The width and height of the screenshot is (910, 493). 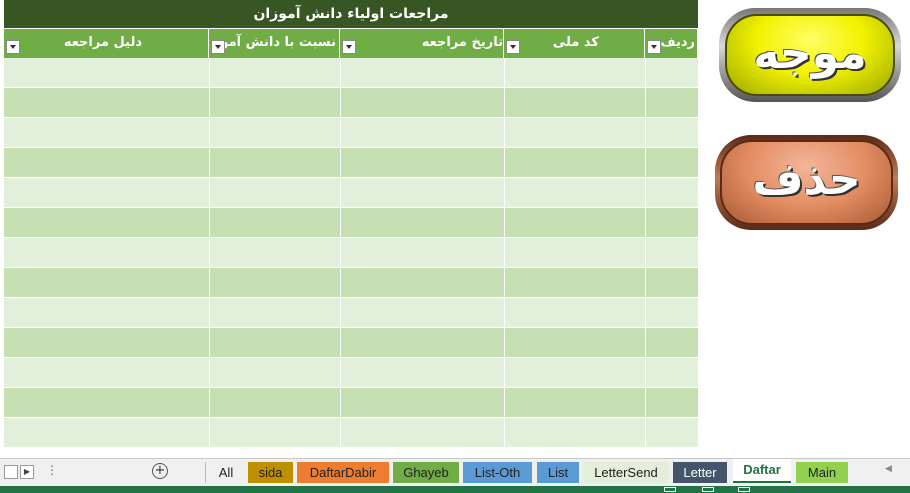 I want to click on page-layout-icon, so click(x=708, y=489).